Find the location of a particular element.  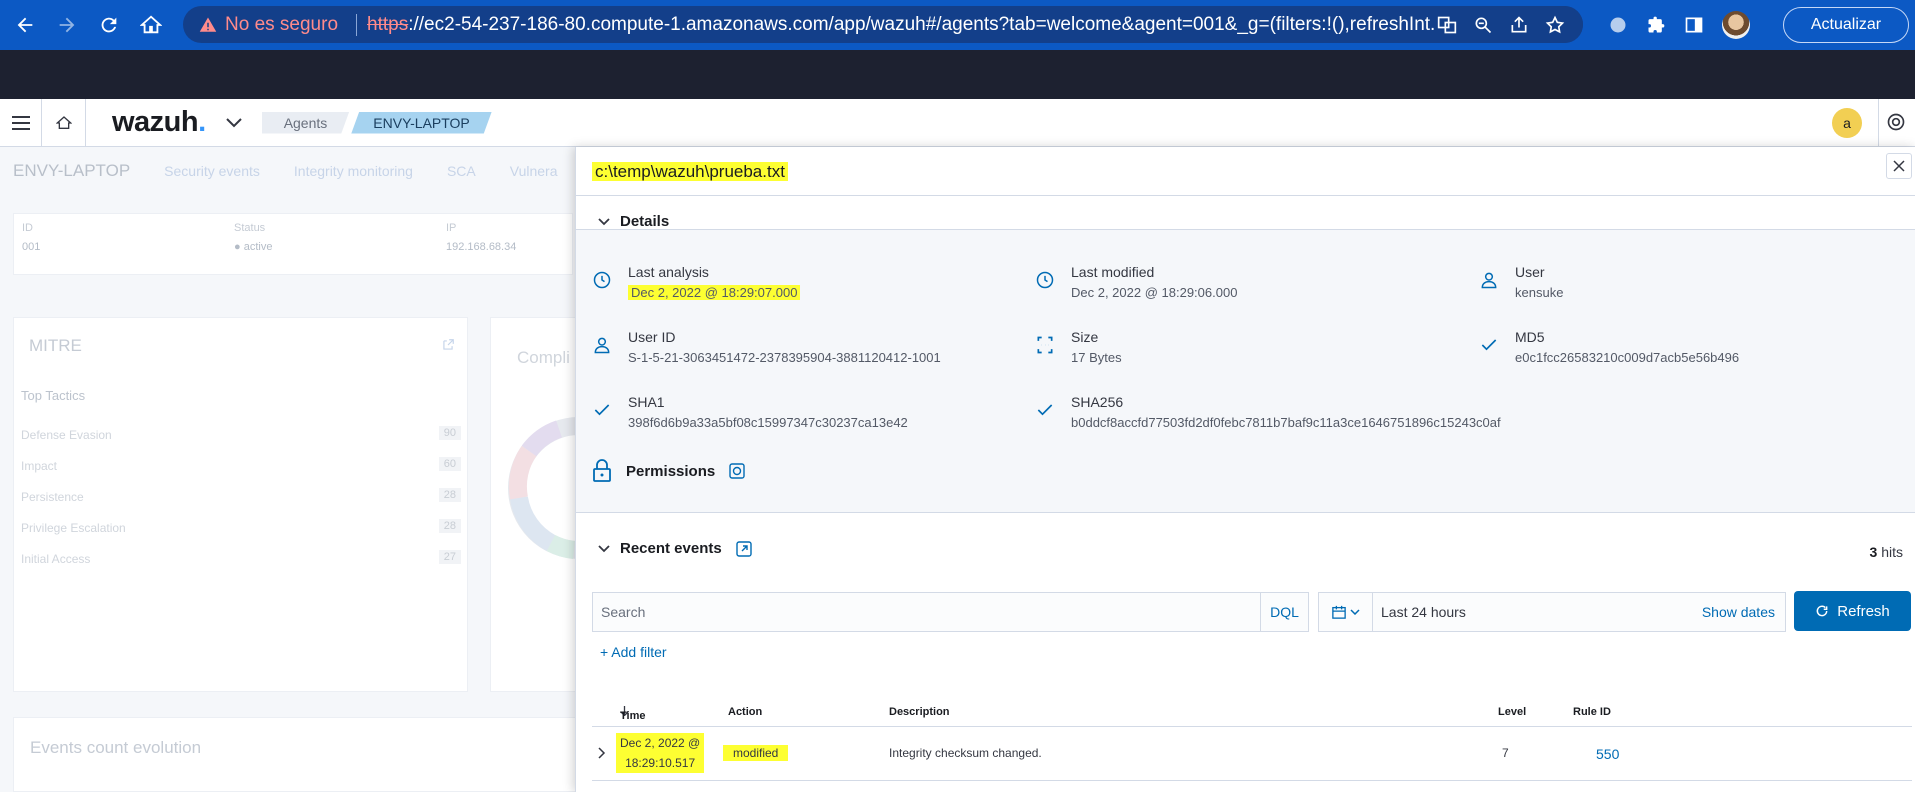

refresh-button: Refresh is located at coordinates (1852, 611).